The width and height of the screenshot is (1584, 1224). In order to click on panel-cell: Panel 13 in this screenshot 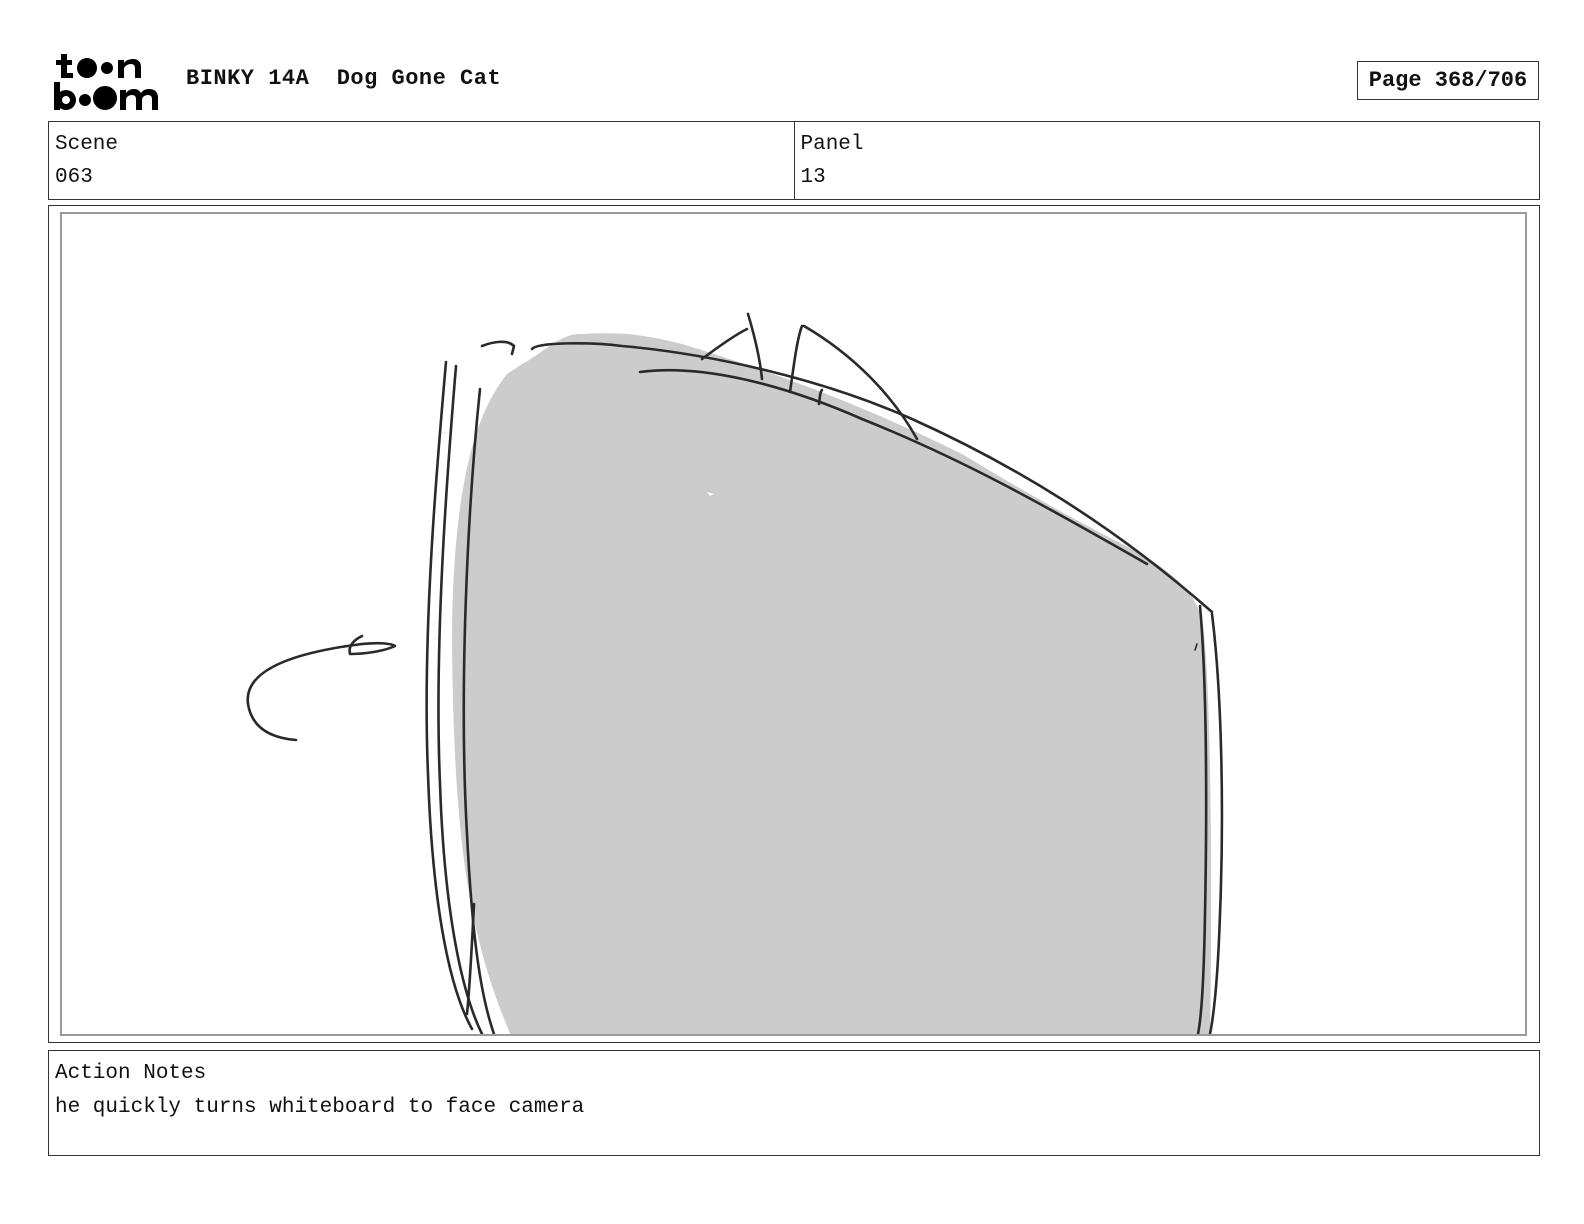, I will do `click(1166, 160)`.